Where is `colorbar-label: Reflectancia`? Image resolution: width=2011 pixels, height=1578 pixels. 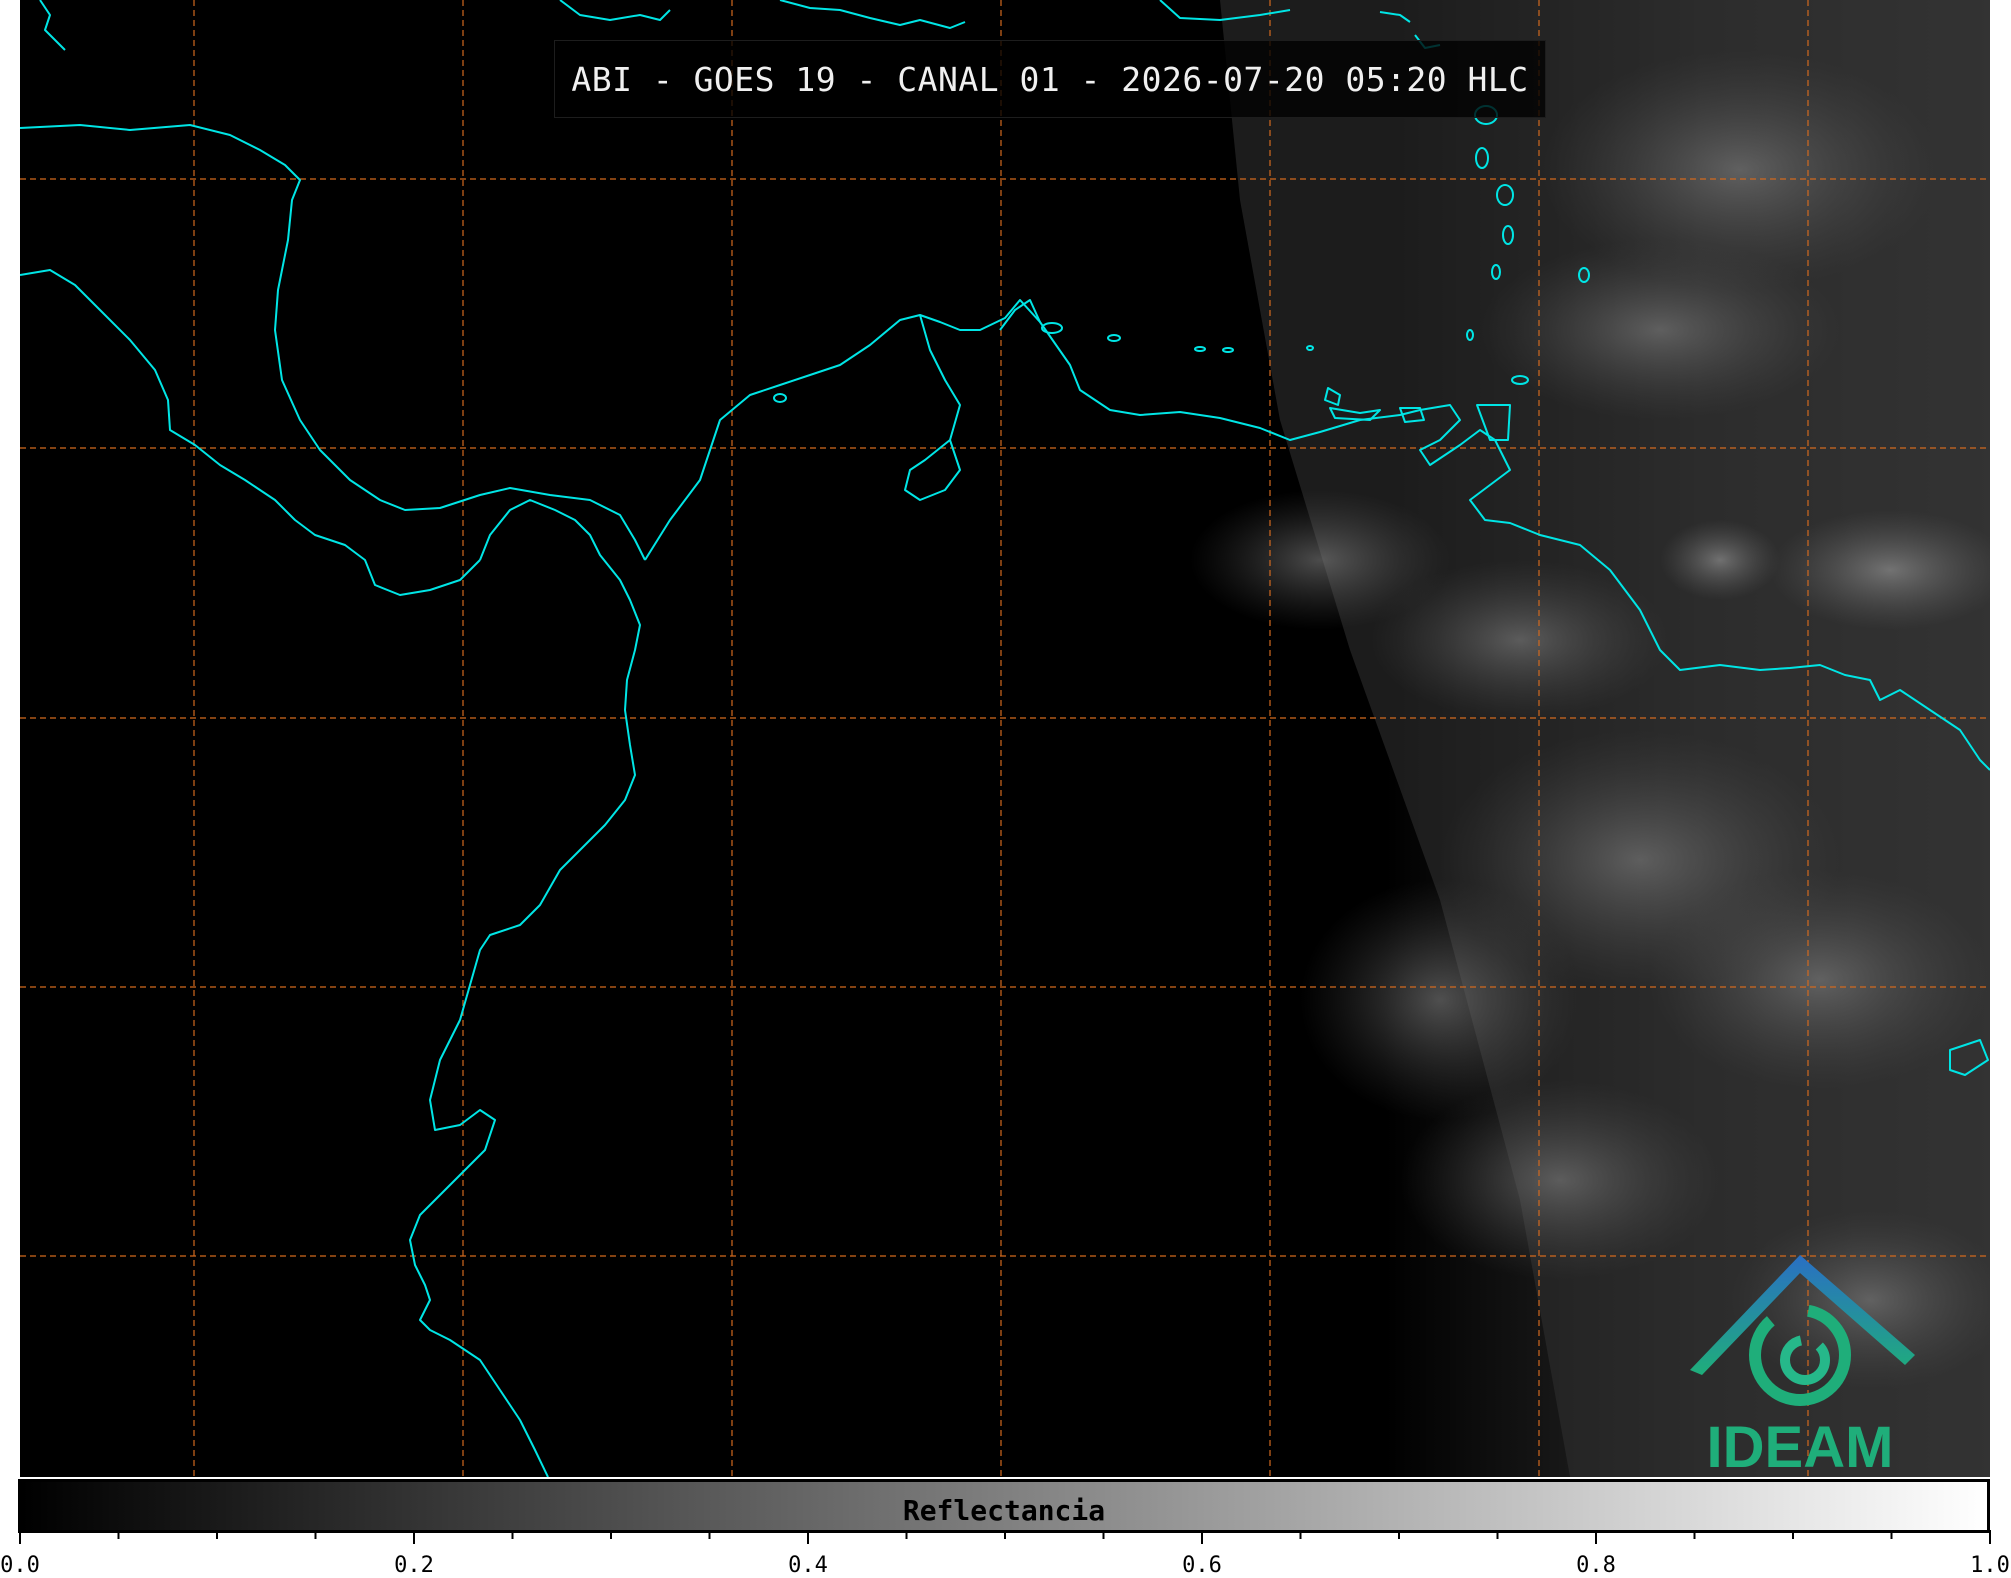
colorbar-label: Reflectancia is located at coordinates (1004, 1510).